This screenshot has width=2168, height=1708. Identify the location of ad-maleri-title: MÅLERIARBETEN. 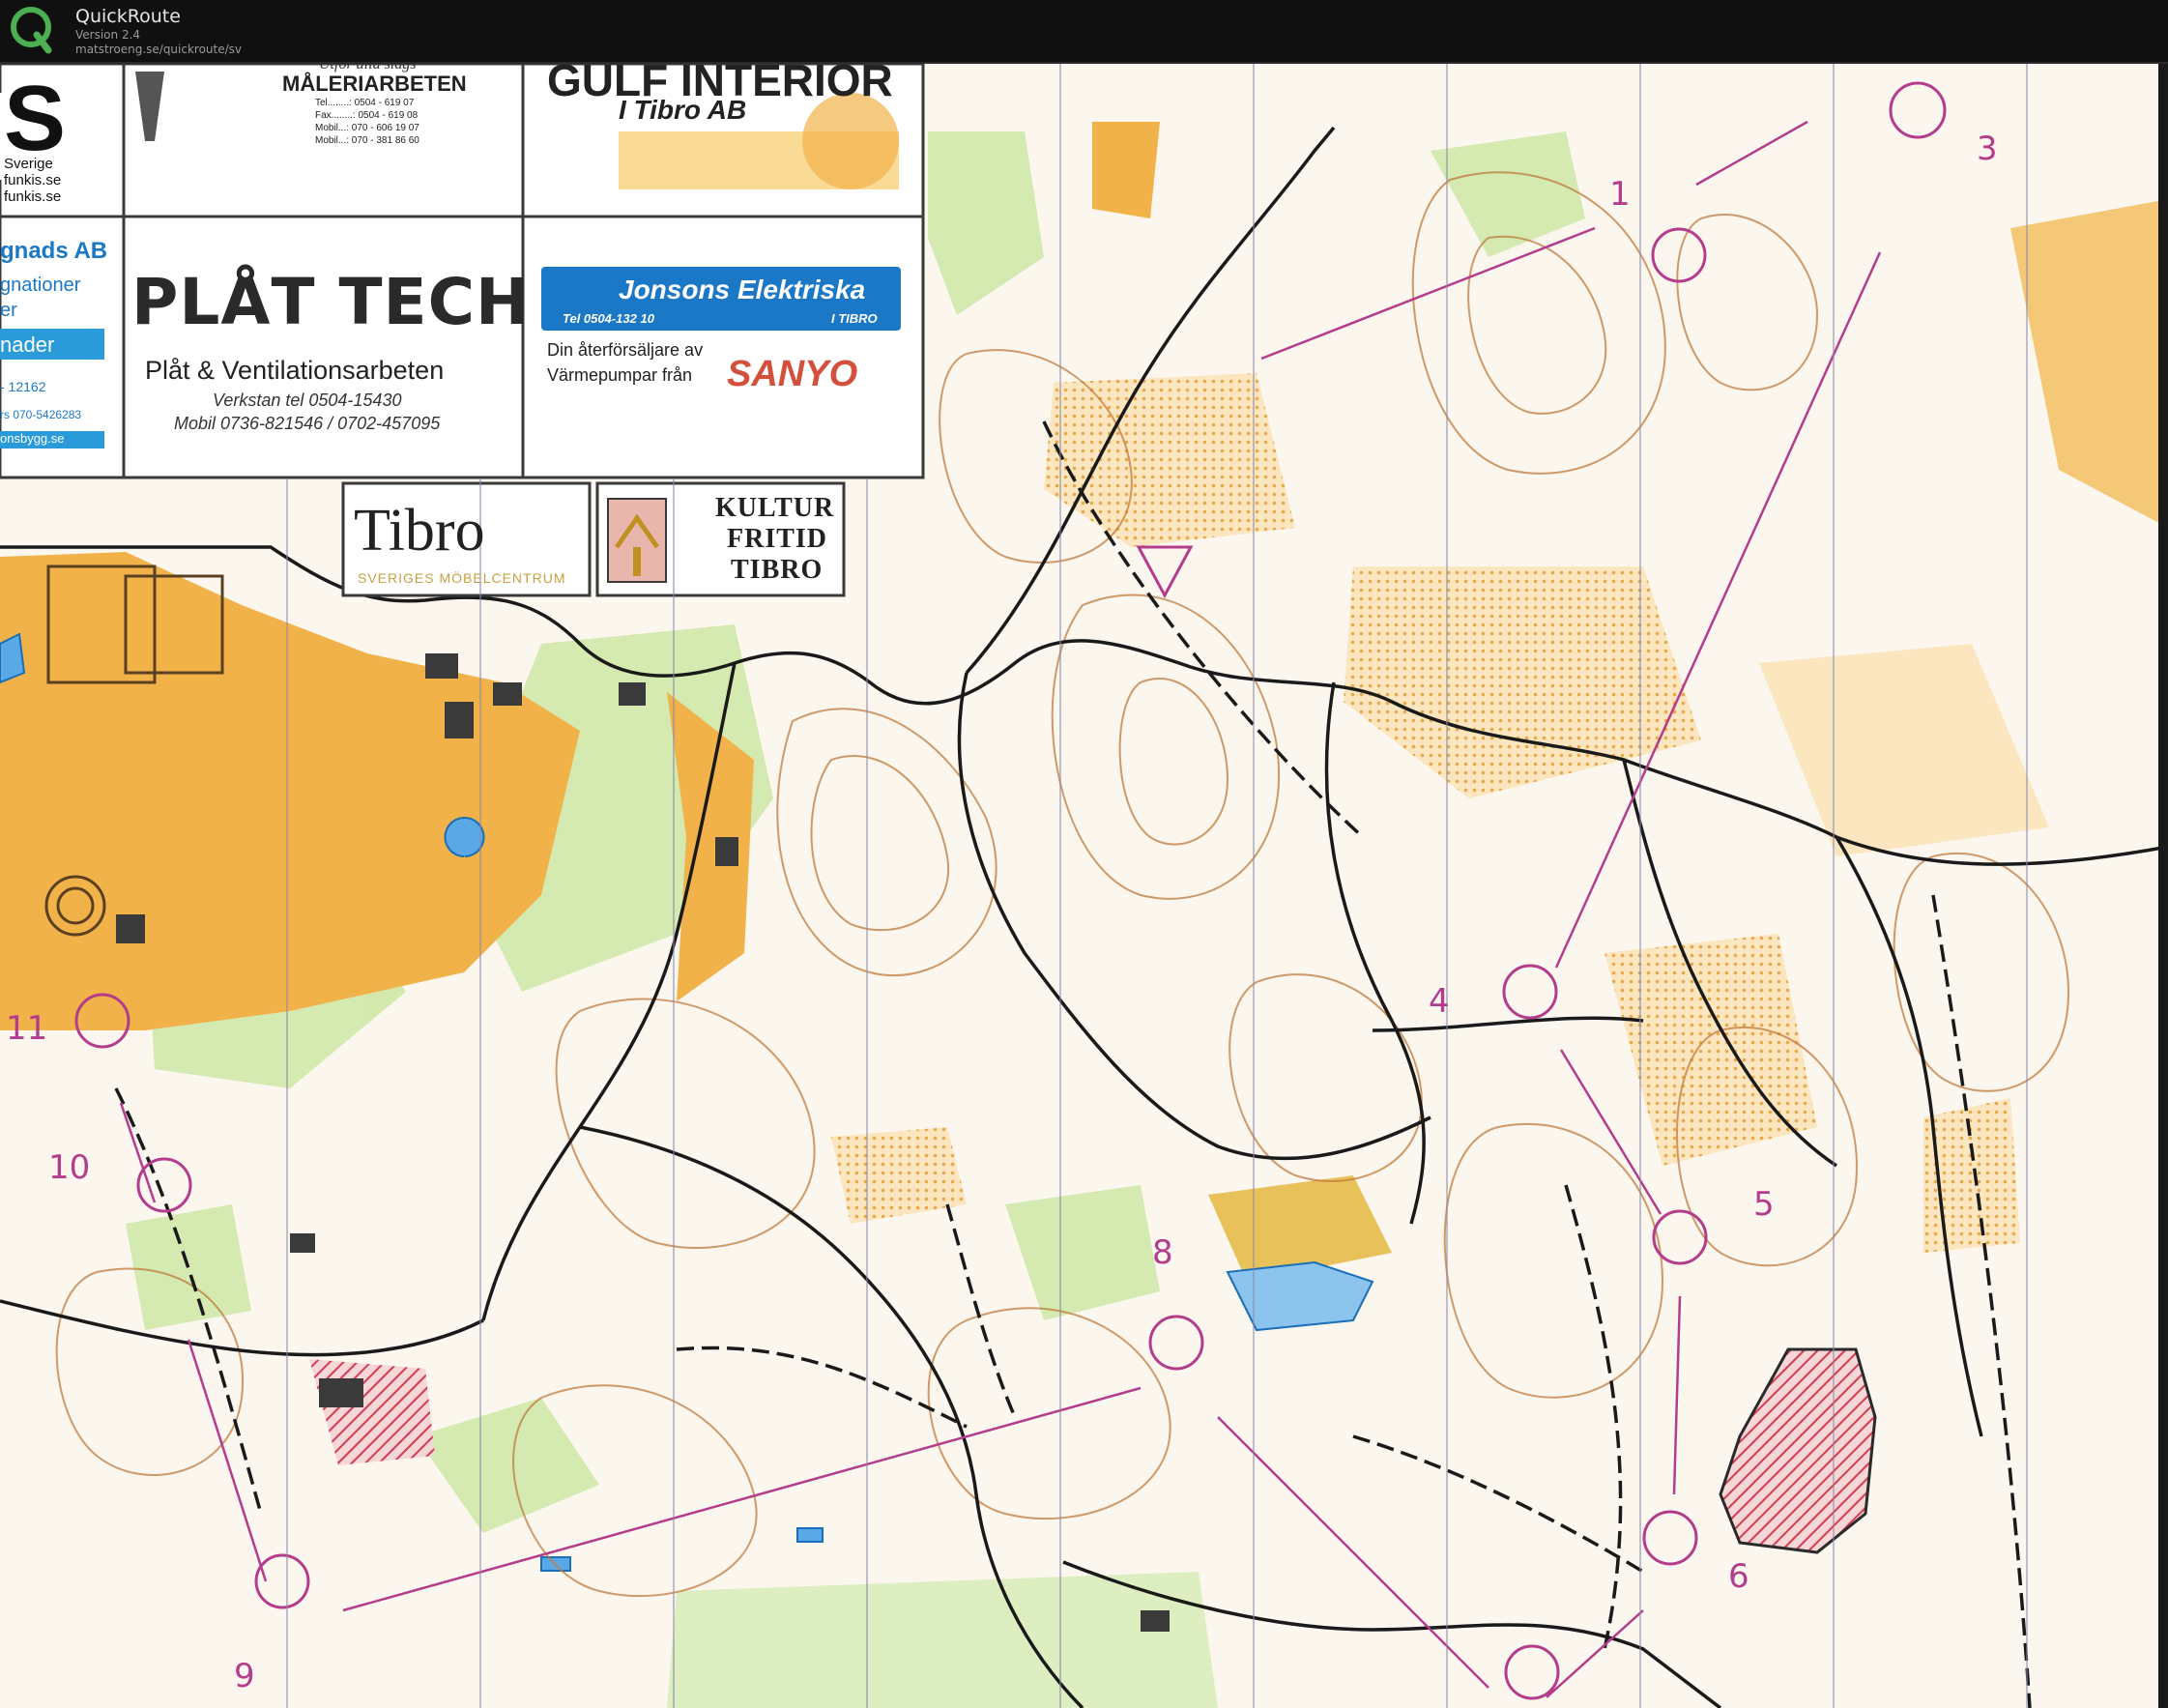
(374, 84).